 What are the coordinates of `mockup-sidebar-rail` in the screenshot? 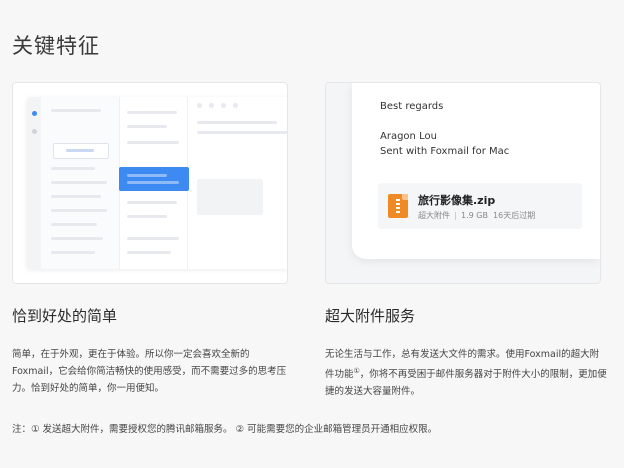 It's located at (34, 183).